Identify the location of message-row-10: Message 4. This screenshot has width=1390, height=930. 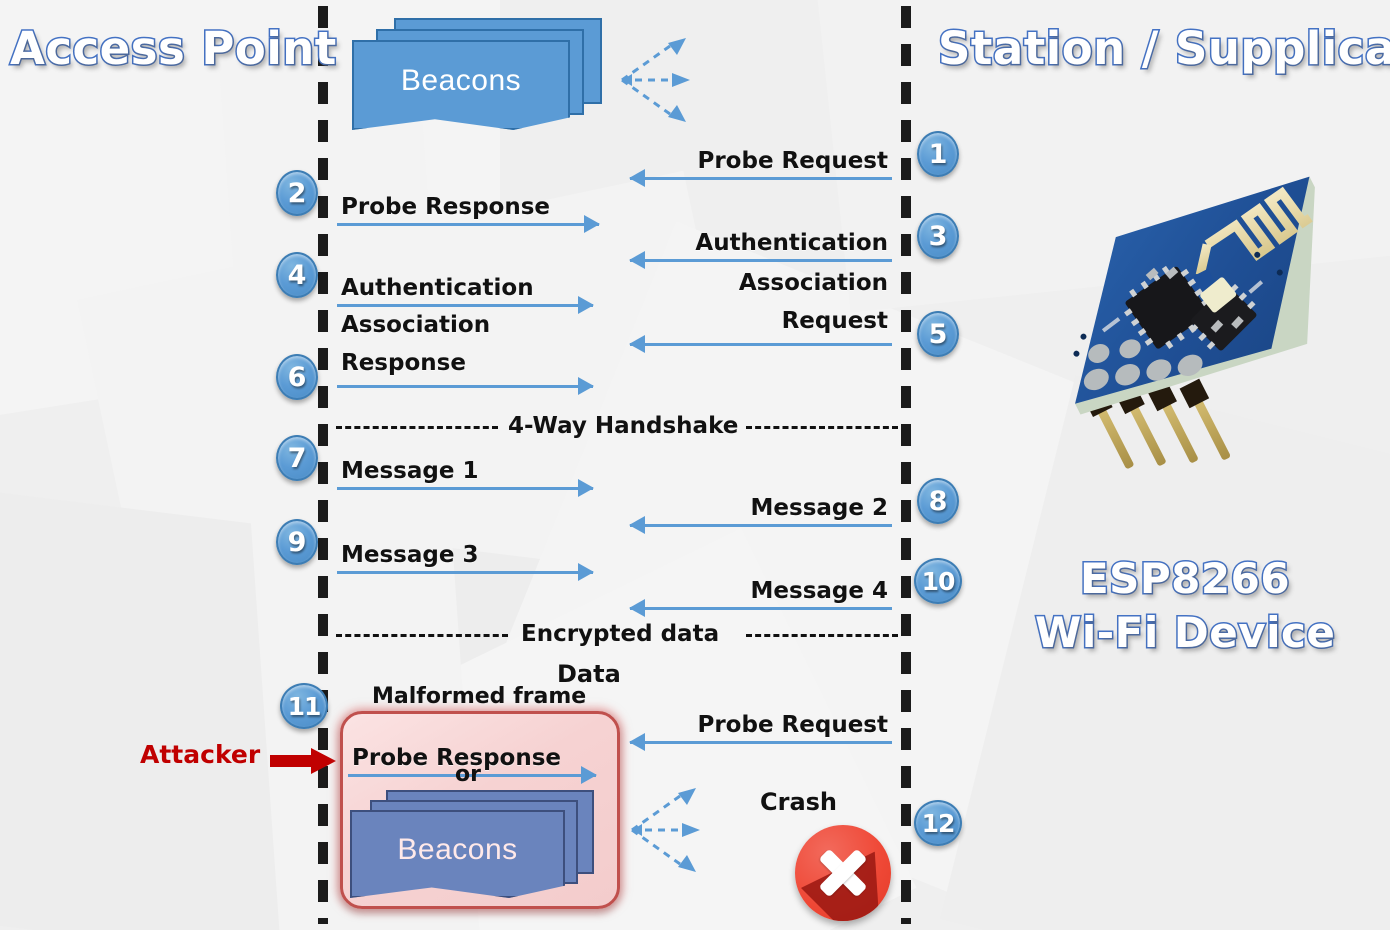
(760, 588).